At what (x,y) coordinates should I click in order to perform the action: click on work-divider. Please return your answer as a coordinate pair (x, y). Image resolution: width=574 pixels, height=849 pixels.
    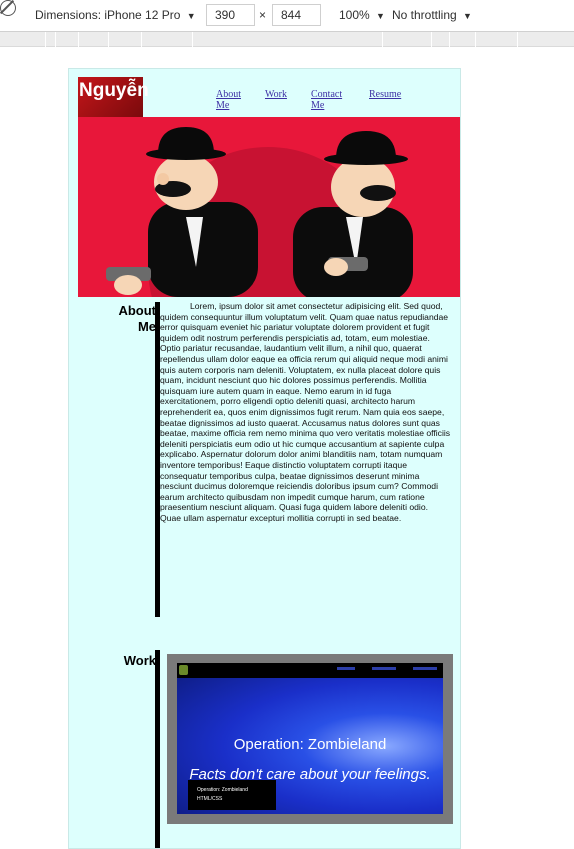
    Looking at the image, I should click on (157, 749).